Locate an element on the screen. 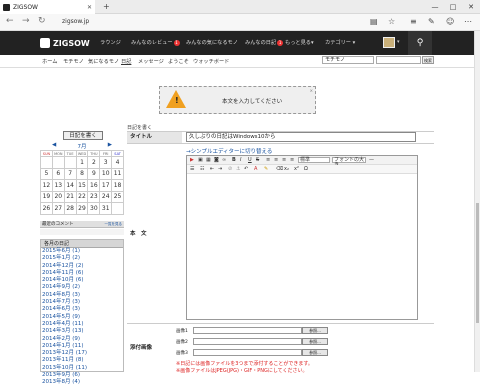 This screenshot has height=387, width=480. see-all-link: 一覧を見る is located at coordinates (114, 224).